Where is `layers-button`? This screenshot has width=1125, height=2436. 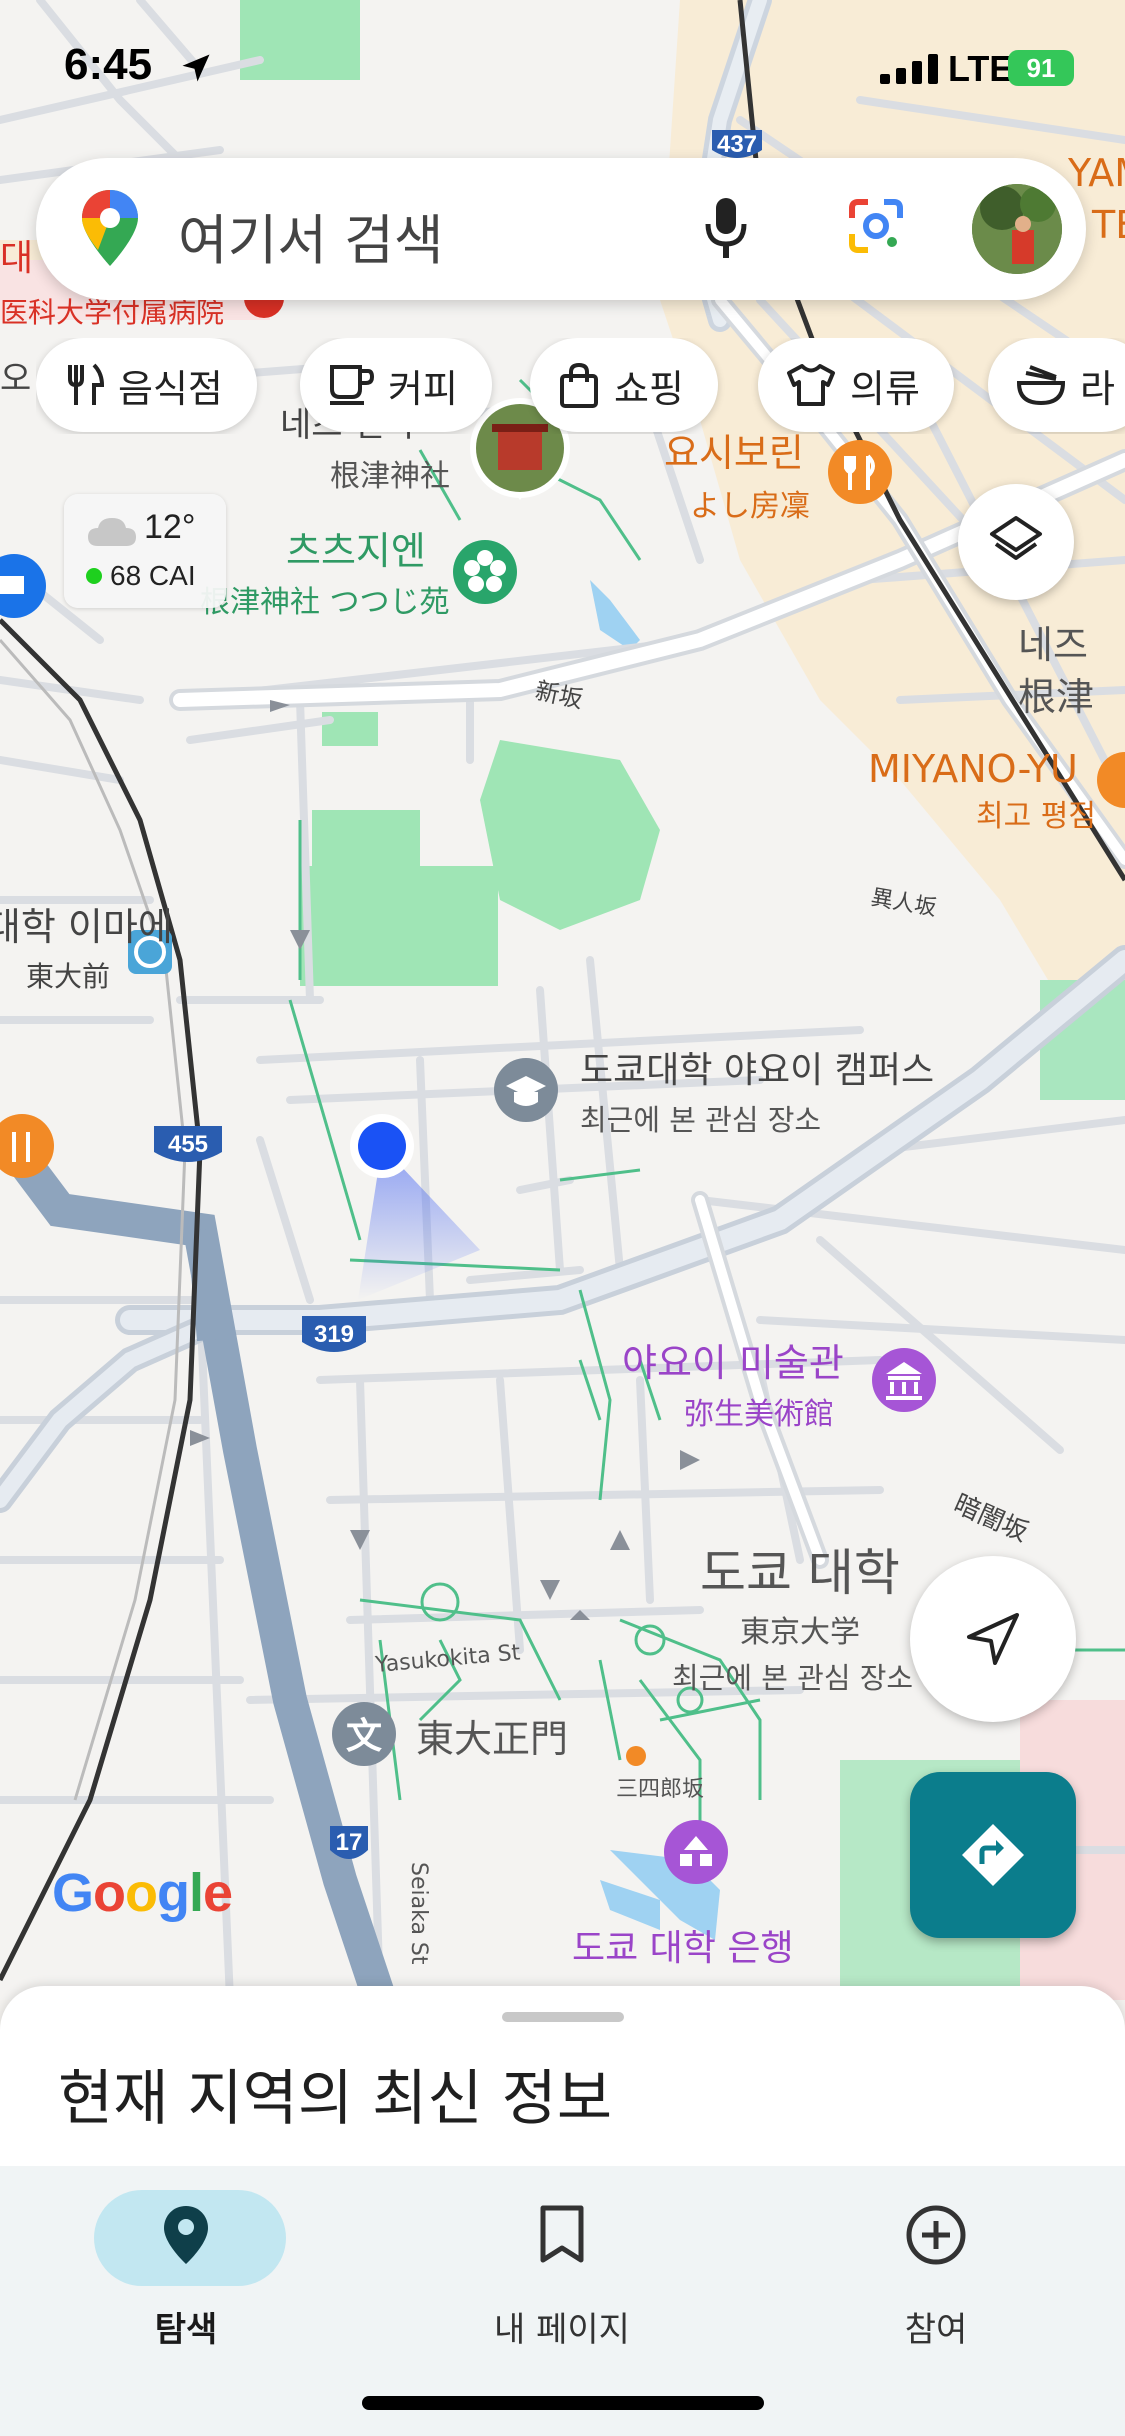
layers-button is located at coordinates (1016, 542).